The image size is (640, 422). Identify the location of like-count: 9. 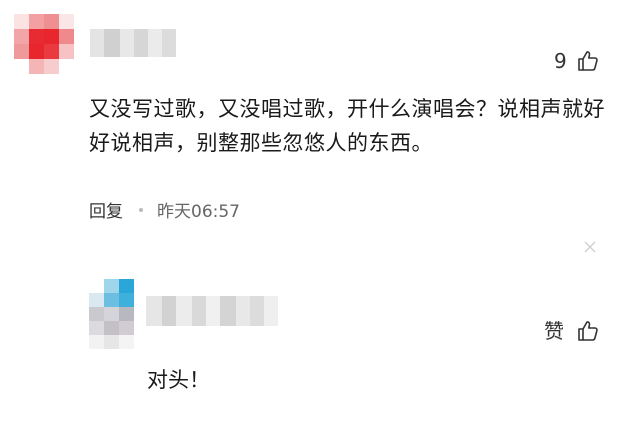
(560, 61).